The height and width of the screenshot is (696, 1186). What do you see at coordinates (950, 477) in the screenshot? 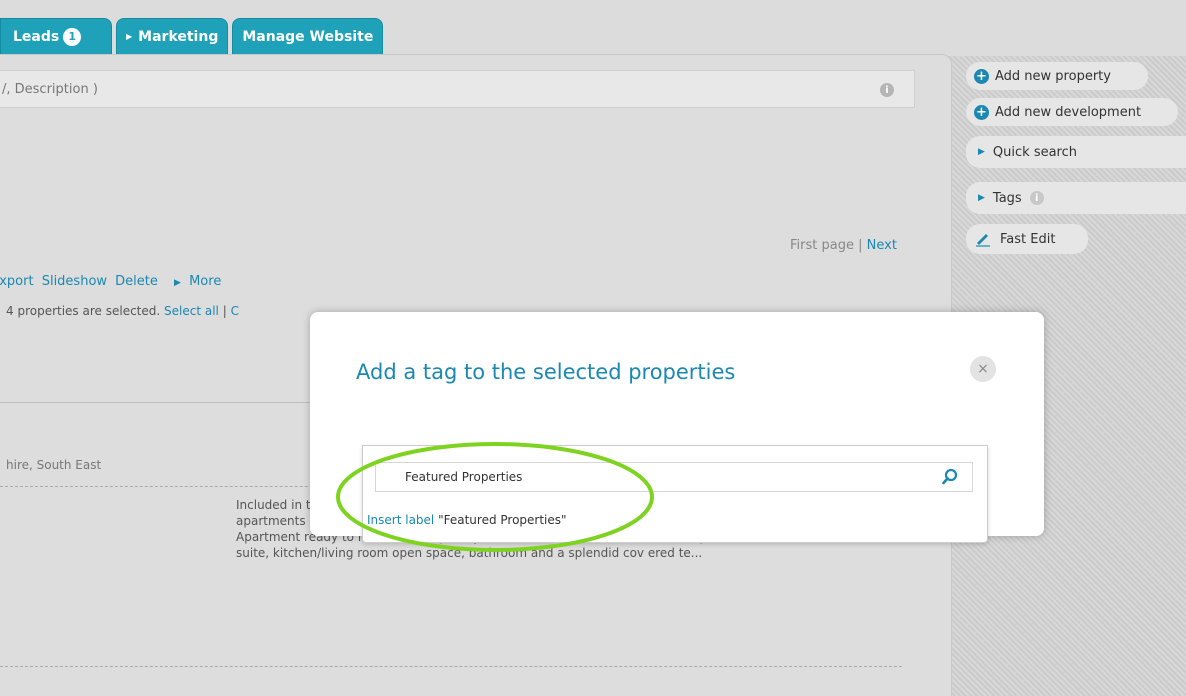
I see `search-icon` at bounding box center [950, 477].